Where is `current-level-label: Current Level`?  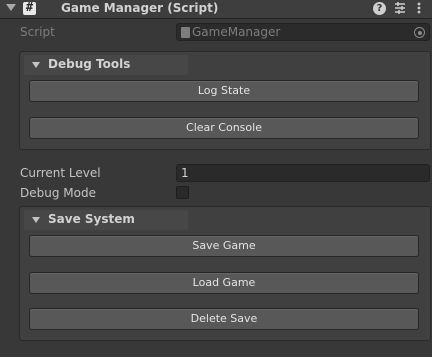
current-level-label: Current Level is located at coordinates (60, 173).